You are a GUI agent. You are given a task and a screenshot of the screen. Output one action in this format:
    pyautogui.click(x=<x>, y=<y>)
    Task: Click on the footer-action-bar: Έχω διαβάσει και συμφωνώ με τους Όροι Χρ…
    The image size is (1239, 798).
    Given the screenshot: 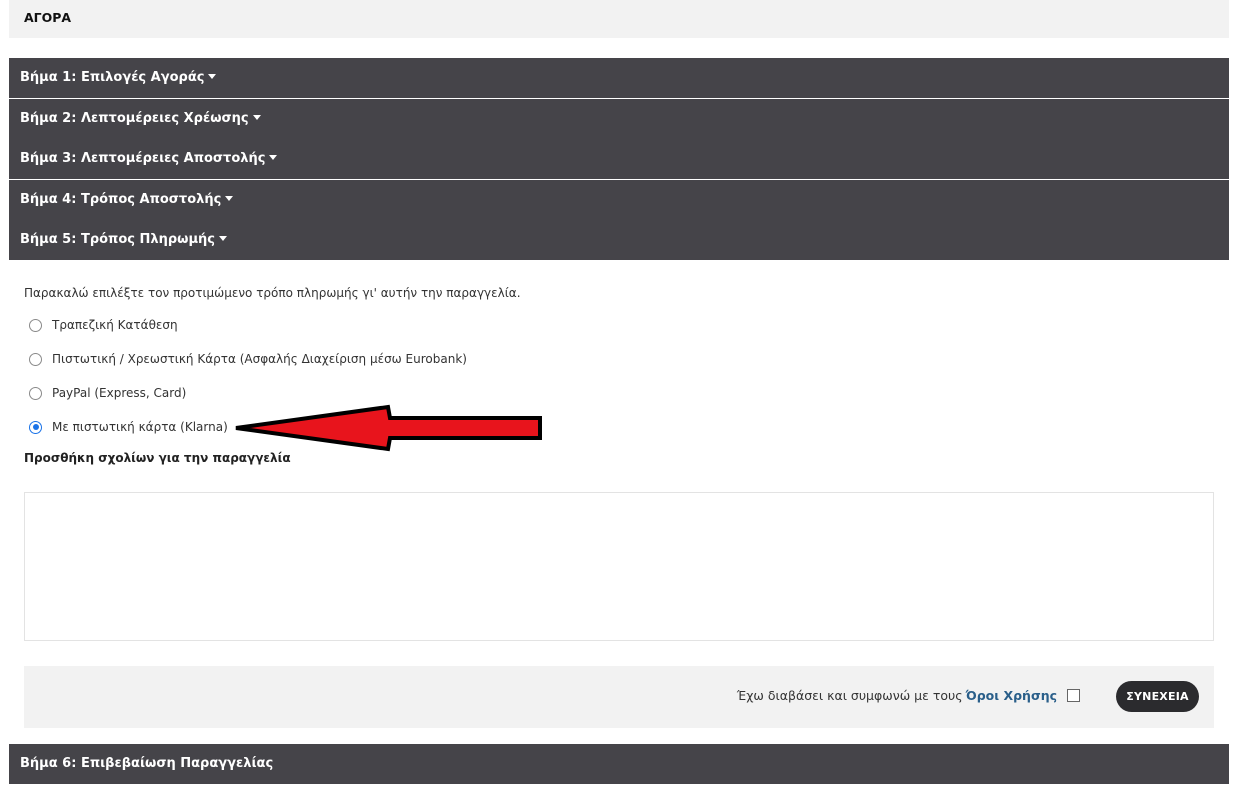 What is the action you would take?
    pyautogui.click(x=619, y=697)
    